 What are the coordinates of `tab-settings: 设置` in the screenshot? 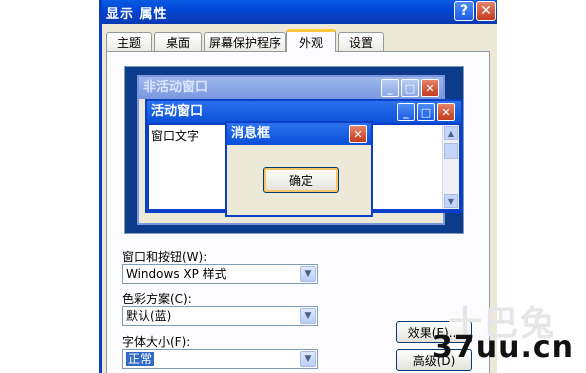 It's located at (361, 41).